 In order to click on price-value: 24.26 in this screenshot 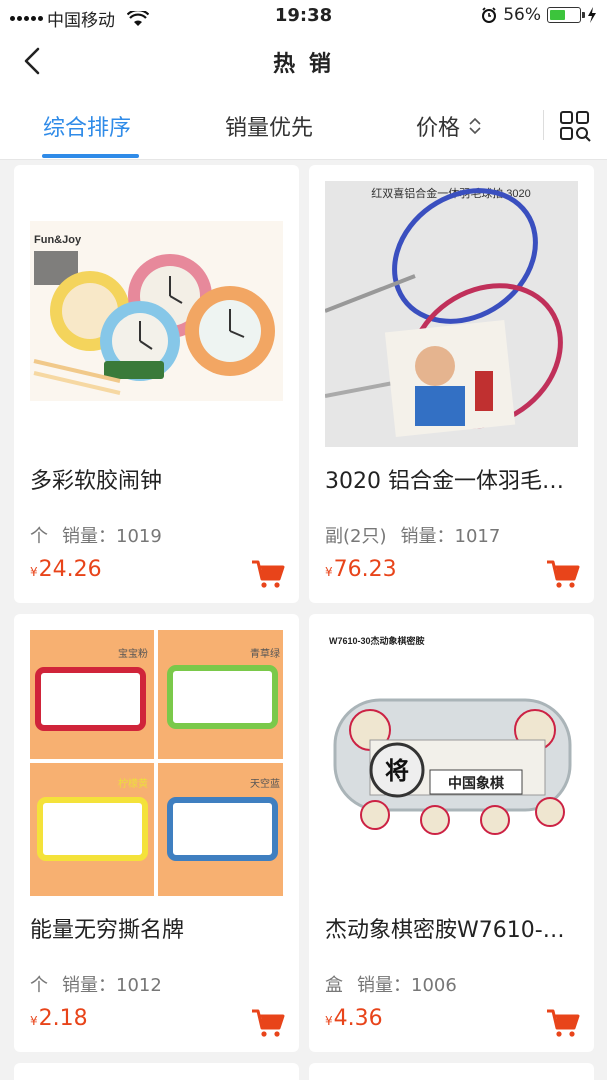, I will do `click(70, 569)`.